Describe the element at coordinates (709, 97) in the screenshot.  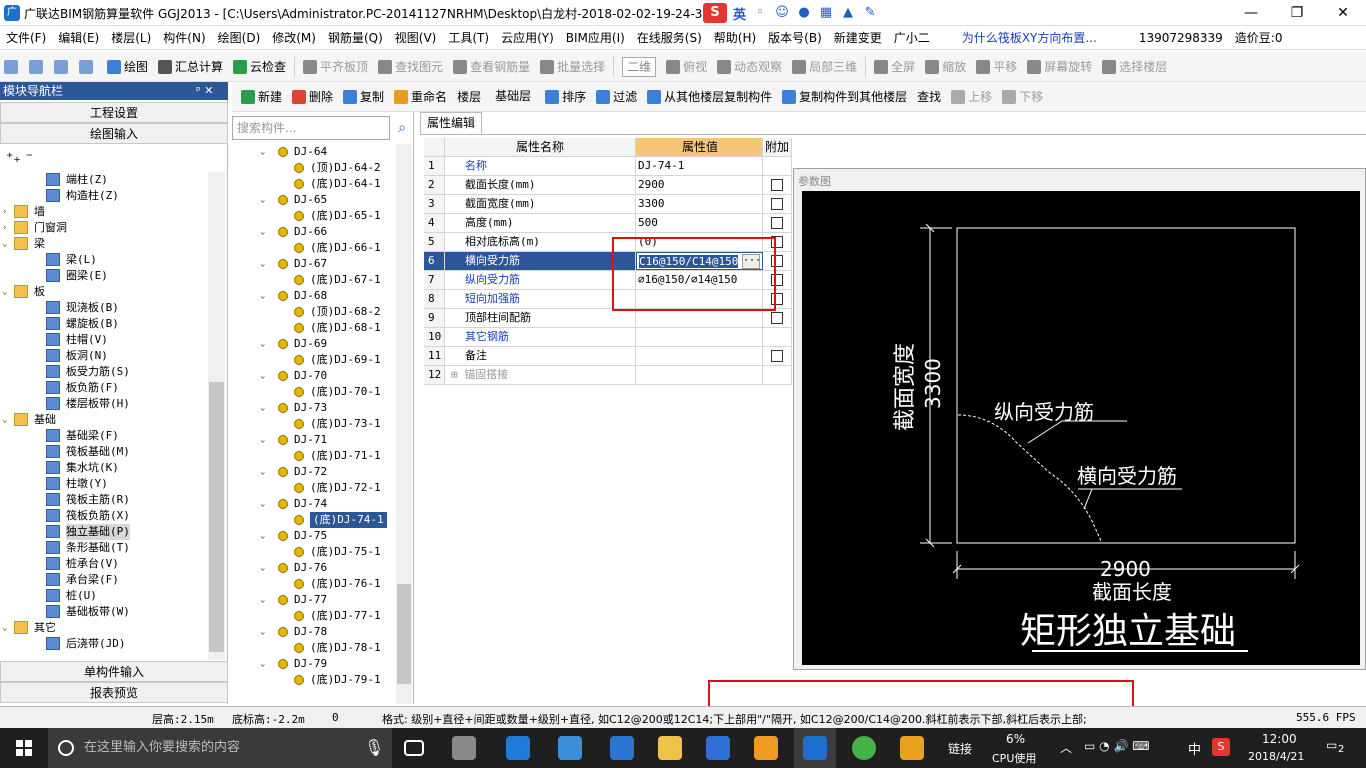
I see `component-btn-8: 从其他楼层复制构件` at that location.